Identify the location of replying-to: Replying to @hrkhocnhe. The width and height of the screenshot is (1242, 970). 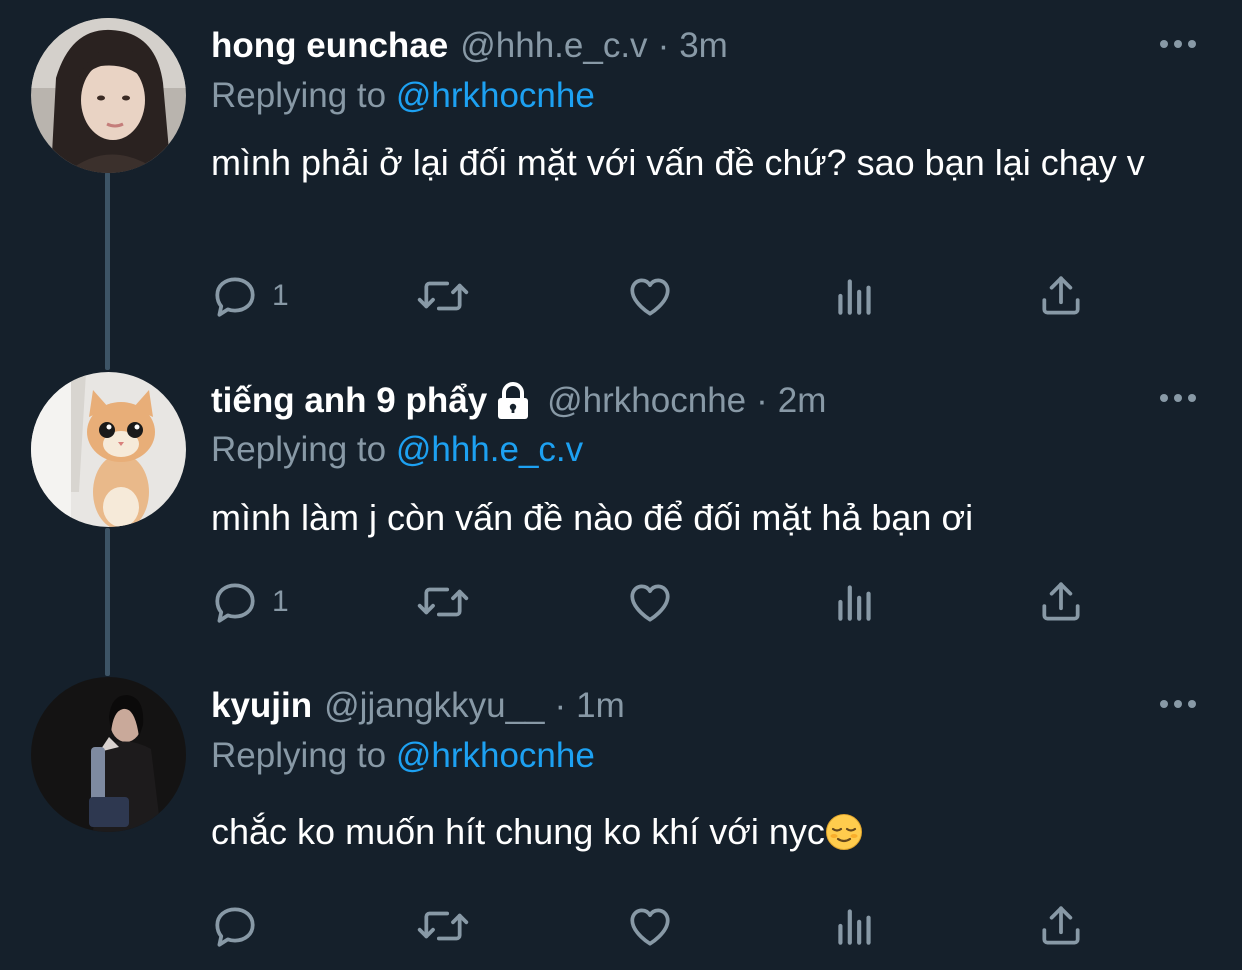
(403, 756).